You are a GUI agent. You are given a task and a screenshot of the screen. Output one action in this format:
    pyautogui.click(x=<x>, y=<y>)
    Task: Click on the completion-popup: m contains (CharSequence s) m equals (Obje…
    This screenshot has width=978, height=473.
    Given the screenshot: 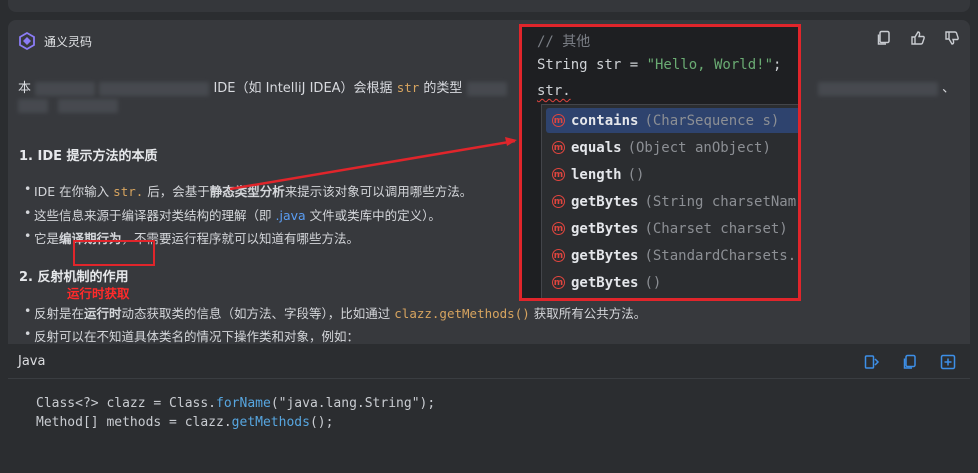 What is the action you would take?
    pyautogui.click(x=669, y=201)
    